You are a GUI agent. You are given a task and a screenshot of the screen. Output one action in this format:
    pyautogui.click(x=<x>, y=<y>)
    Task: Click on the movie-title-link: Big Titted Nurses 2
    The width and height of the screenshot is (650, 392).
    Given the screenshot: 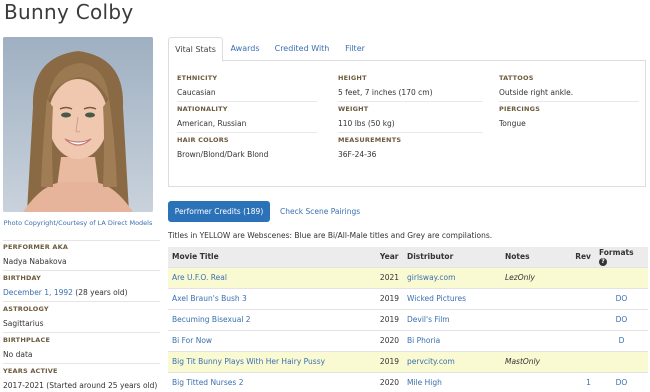 What is the action you would take?
    pyautogui.click(x=272, y=381)
    